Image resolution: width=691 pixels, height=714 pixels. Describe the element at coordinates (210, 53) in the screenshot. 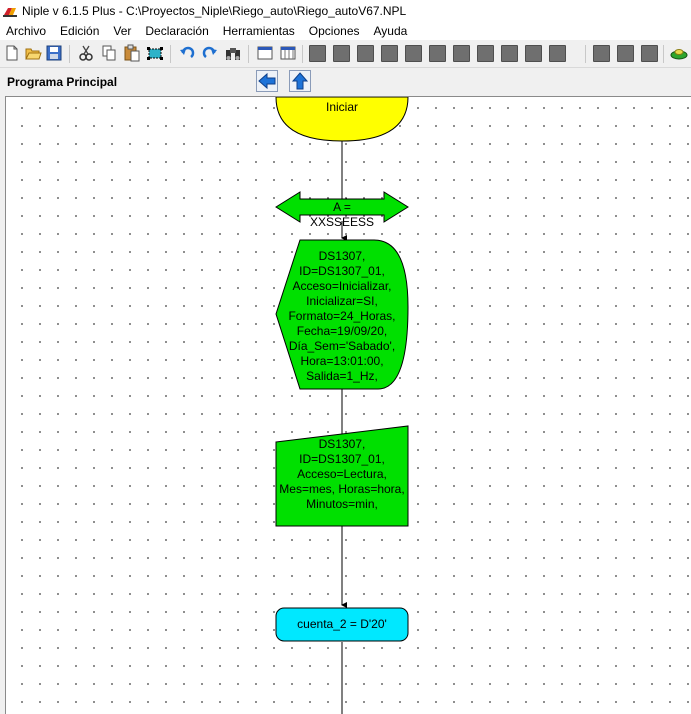

I see `redo-icon` at that location.